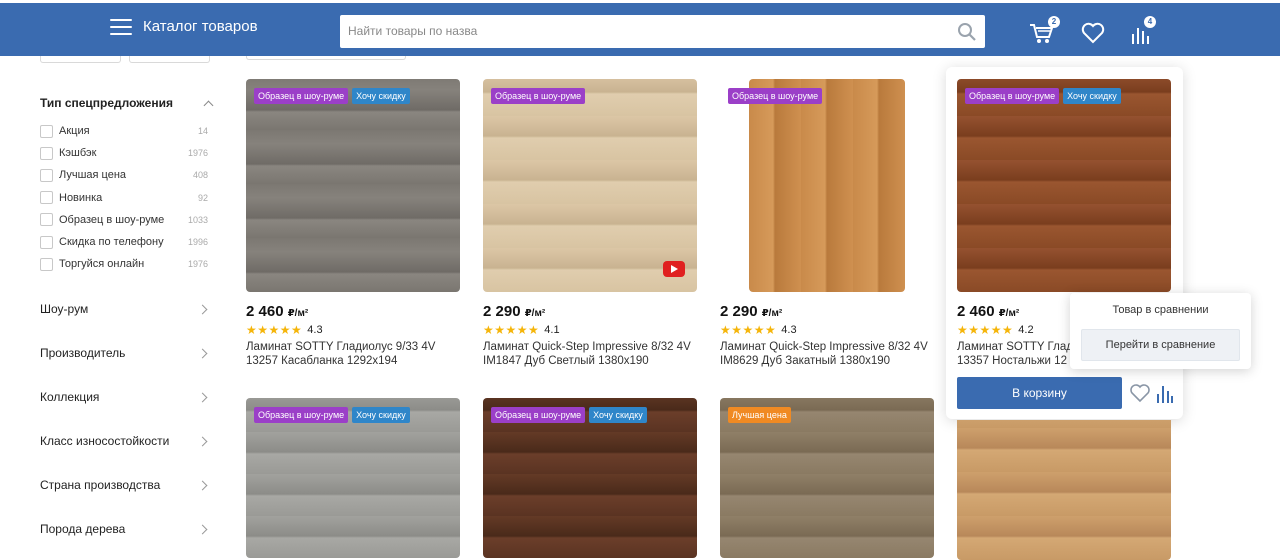 The height and width of the screenshot is (560, 1280). Describe the element at coordinates (106, 103) in the screenshot. I see `filter-title: Тип спецпредложения` at that location.